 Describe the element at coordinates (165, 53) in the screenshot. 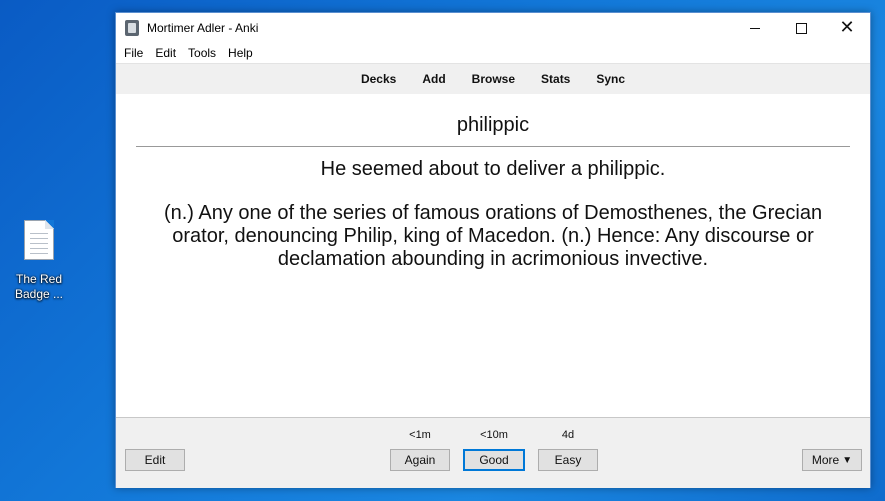

I see `menu-edit: Edit` at that location.